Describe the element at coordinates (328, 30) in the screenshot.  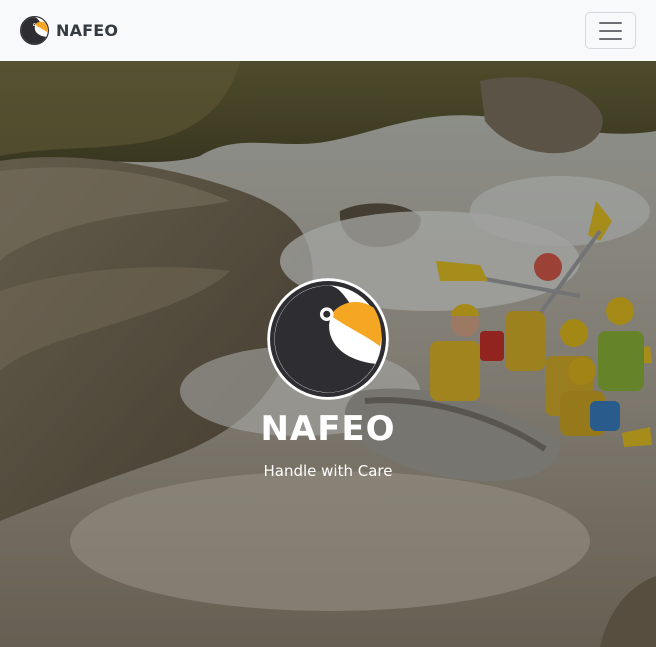
I see `navbar: NAFEO` at that location.